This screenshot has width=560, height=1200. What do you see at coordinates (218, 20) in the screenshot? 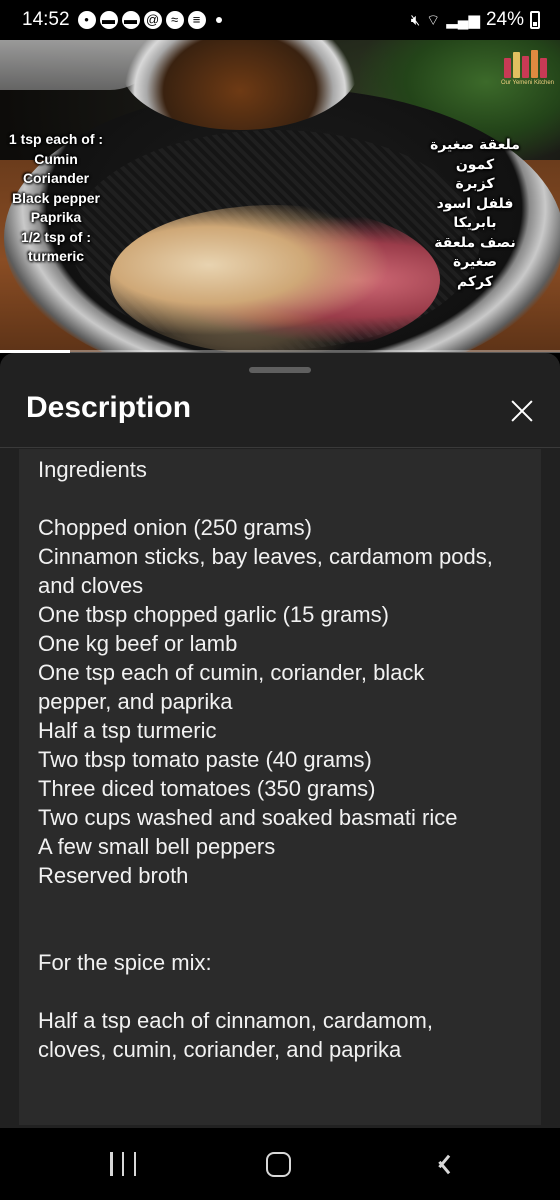
I see `more-notifications-dot-icon` at bounding box center [218, 20].